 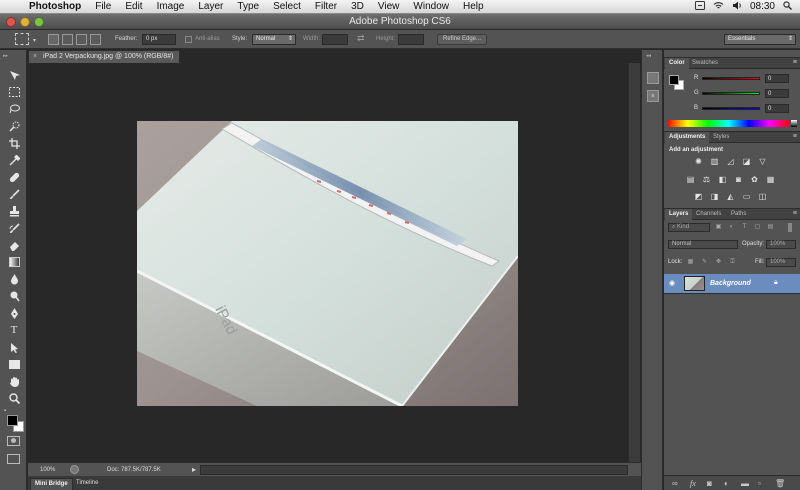 What do you see at coordinates (12, 420) in the screenshot?
I see `foreground-color-swatch` at bounding box center [12, 420].